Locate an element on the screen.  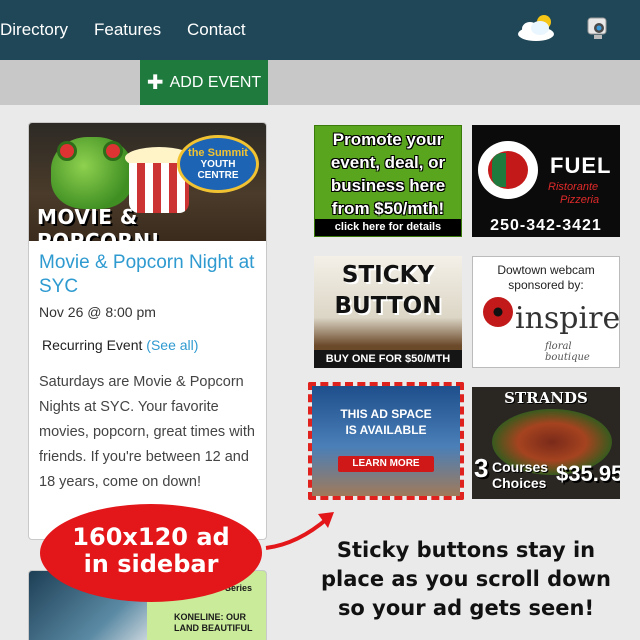
strands-ad: STRANDS 3 Courses Choices $35.95 is located at coordinates (546, 443).